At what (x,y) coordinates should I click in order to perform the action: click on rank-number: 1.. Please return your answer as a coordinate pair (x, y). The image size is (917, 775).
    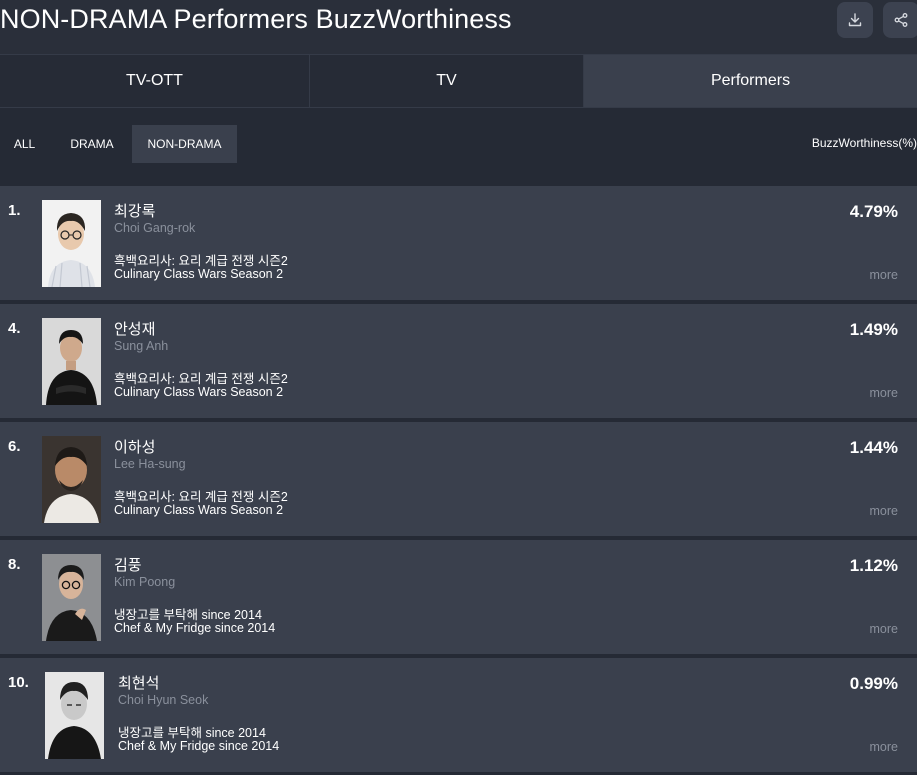
    Looking at the image, I should click on (14, 210).